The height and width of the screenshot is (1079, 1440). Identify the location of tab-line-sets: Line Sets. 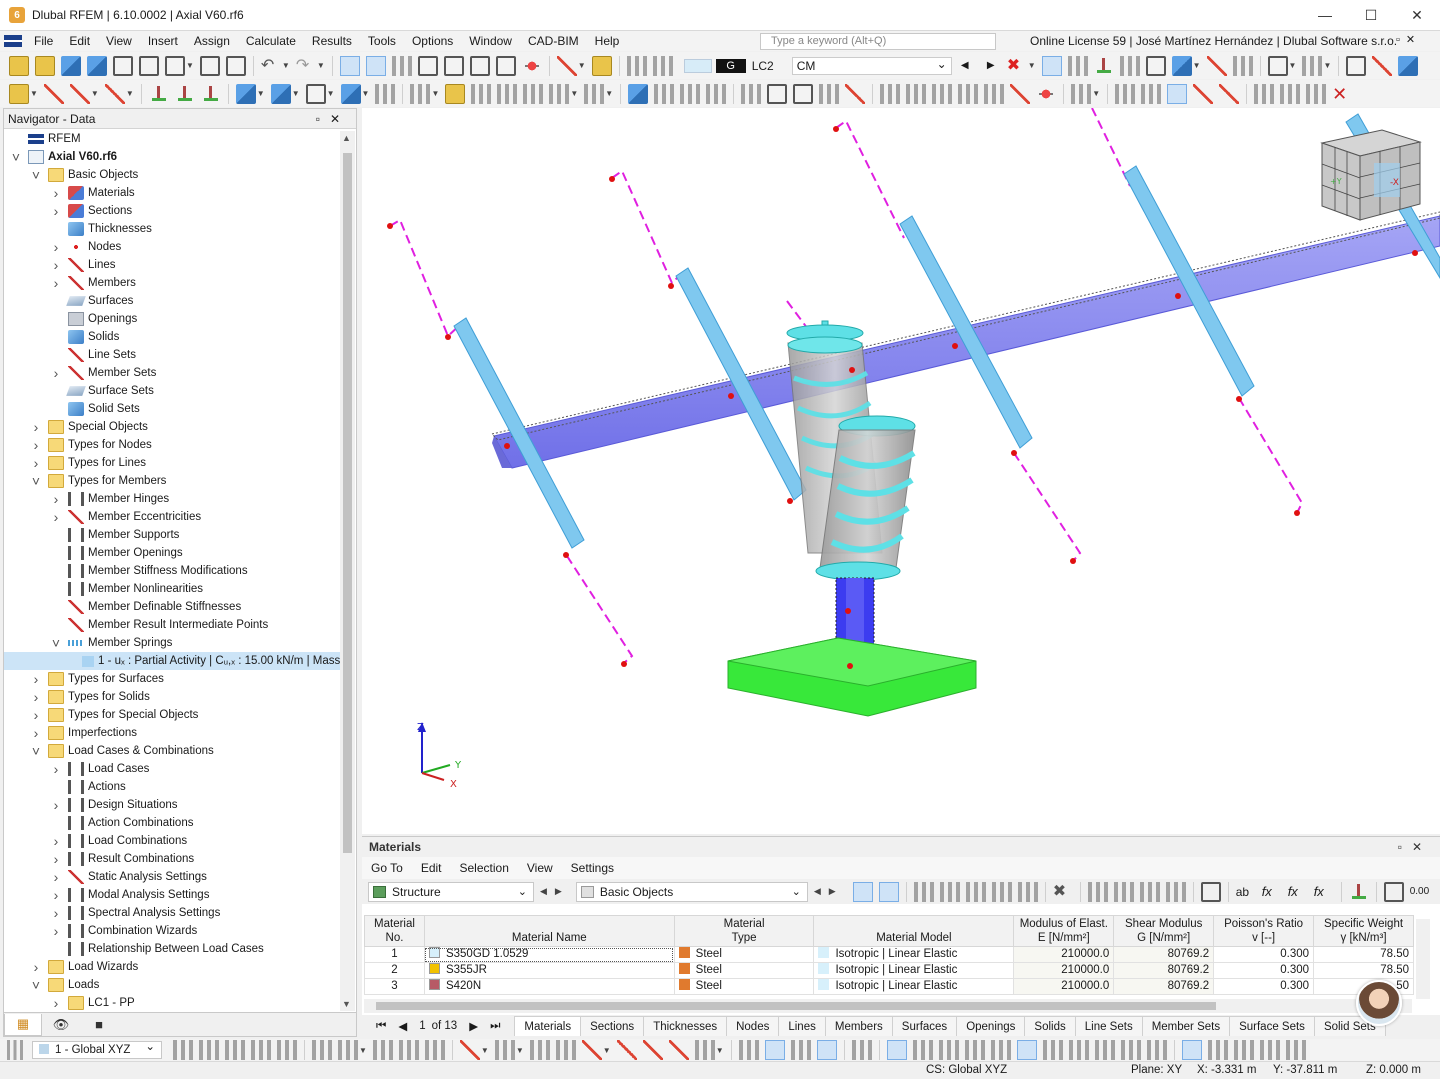
(1108, 1026).